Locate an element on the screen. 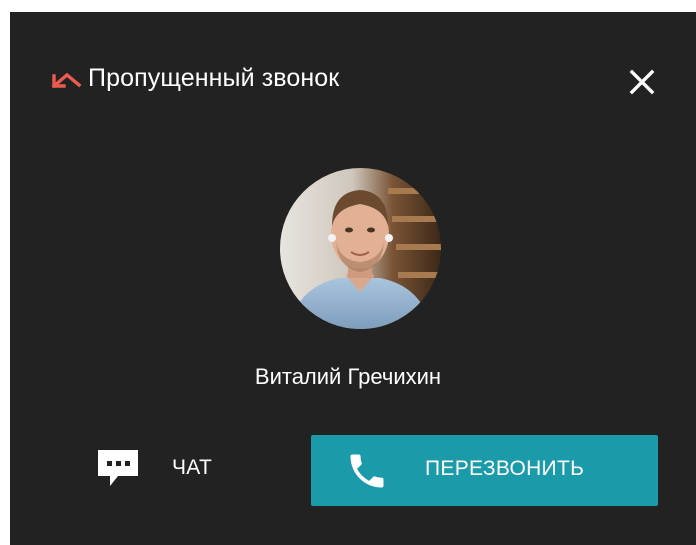 Image resolution: width=696 pixels, height=545 pixels. close-button is located at coordinates (642, 82).